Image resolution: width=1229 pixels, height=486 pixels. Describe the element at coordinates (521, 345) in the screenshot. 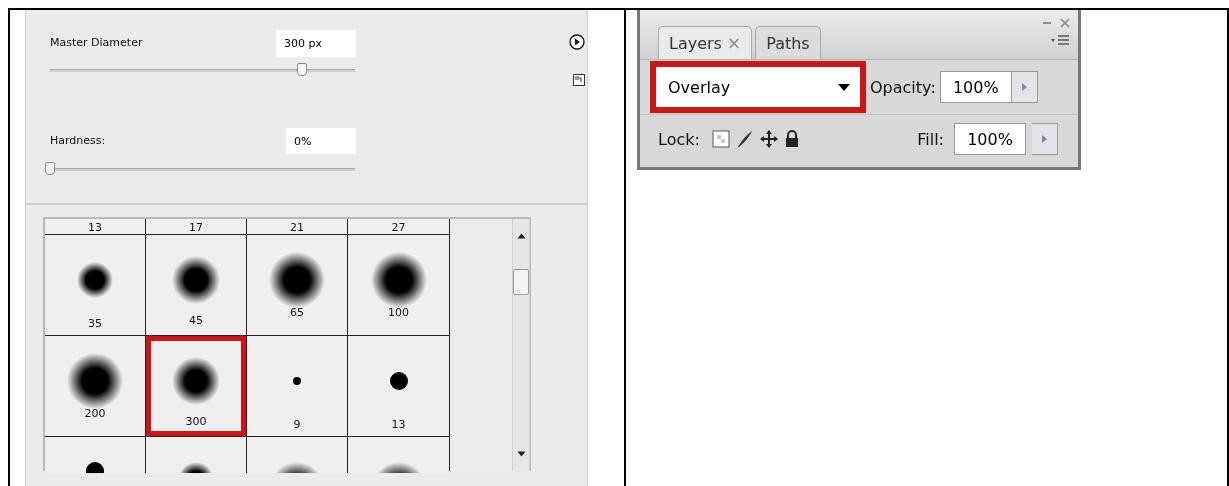

I see `scrollbar` at that location.